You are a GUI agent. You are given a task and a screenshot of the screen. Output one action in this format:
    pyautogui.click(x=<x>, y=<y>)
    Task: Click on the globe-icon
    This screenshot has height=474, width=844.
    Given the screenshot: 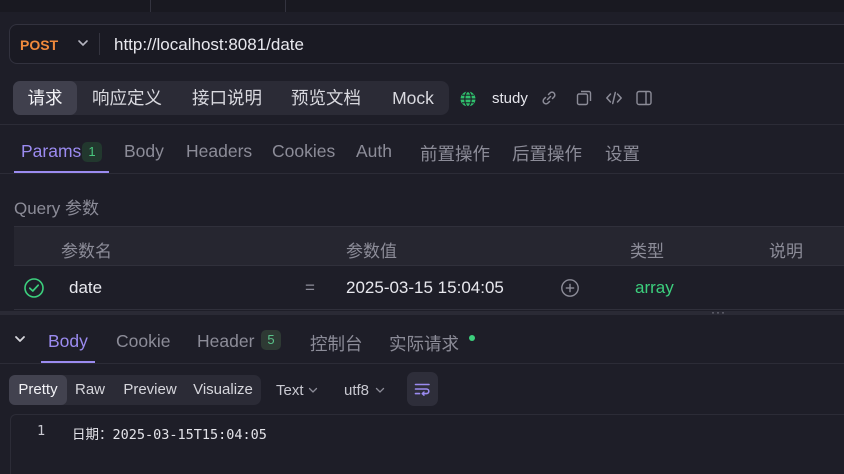 What is the action you would take?
    pyautogui.click(x=468, y=99)
    